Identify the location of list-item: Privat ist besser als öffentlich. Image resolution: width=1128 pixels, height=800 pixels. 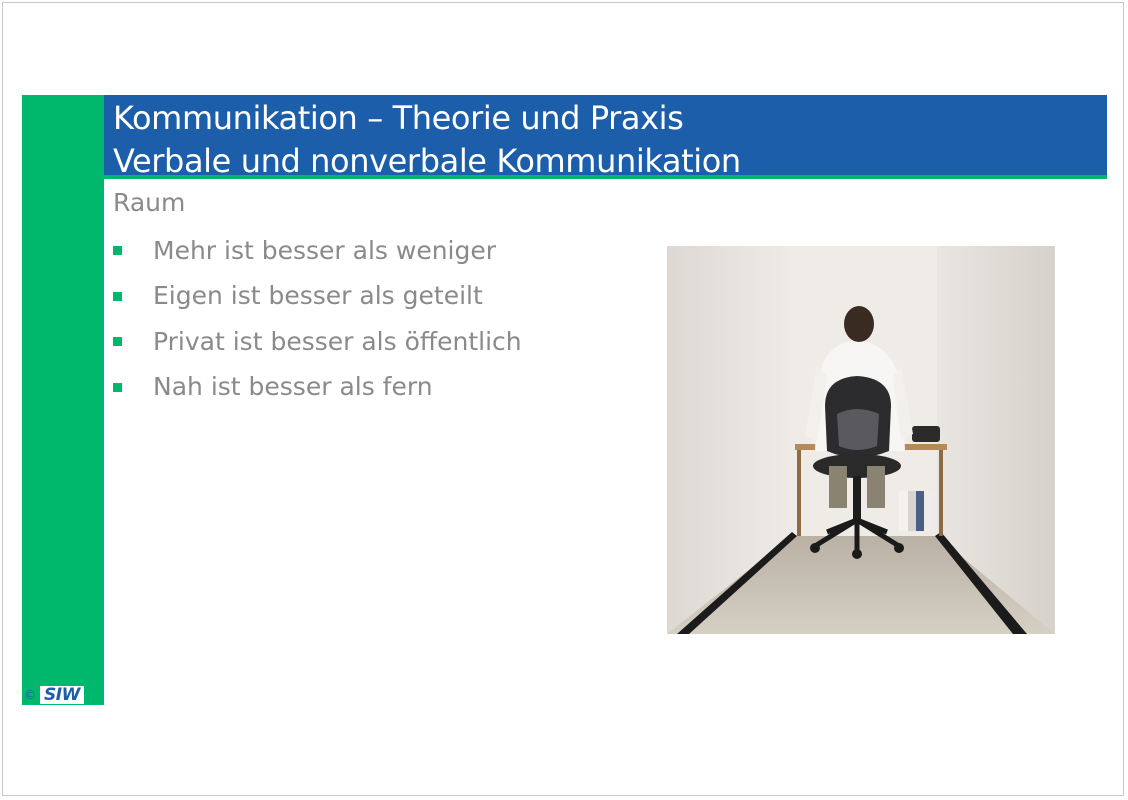
(317, 345).